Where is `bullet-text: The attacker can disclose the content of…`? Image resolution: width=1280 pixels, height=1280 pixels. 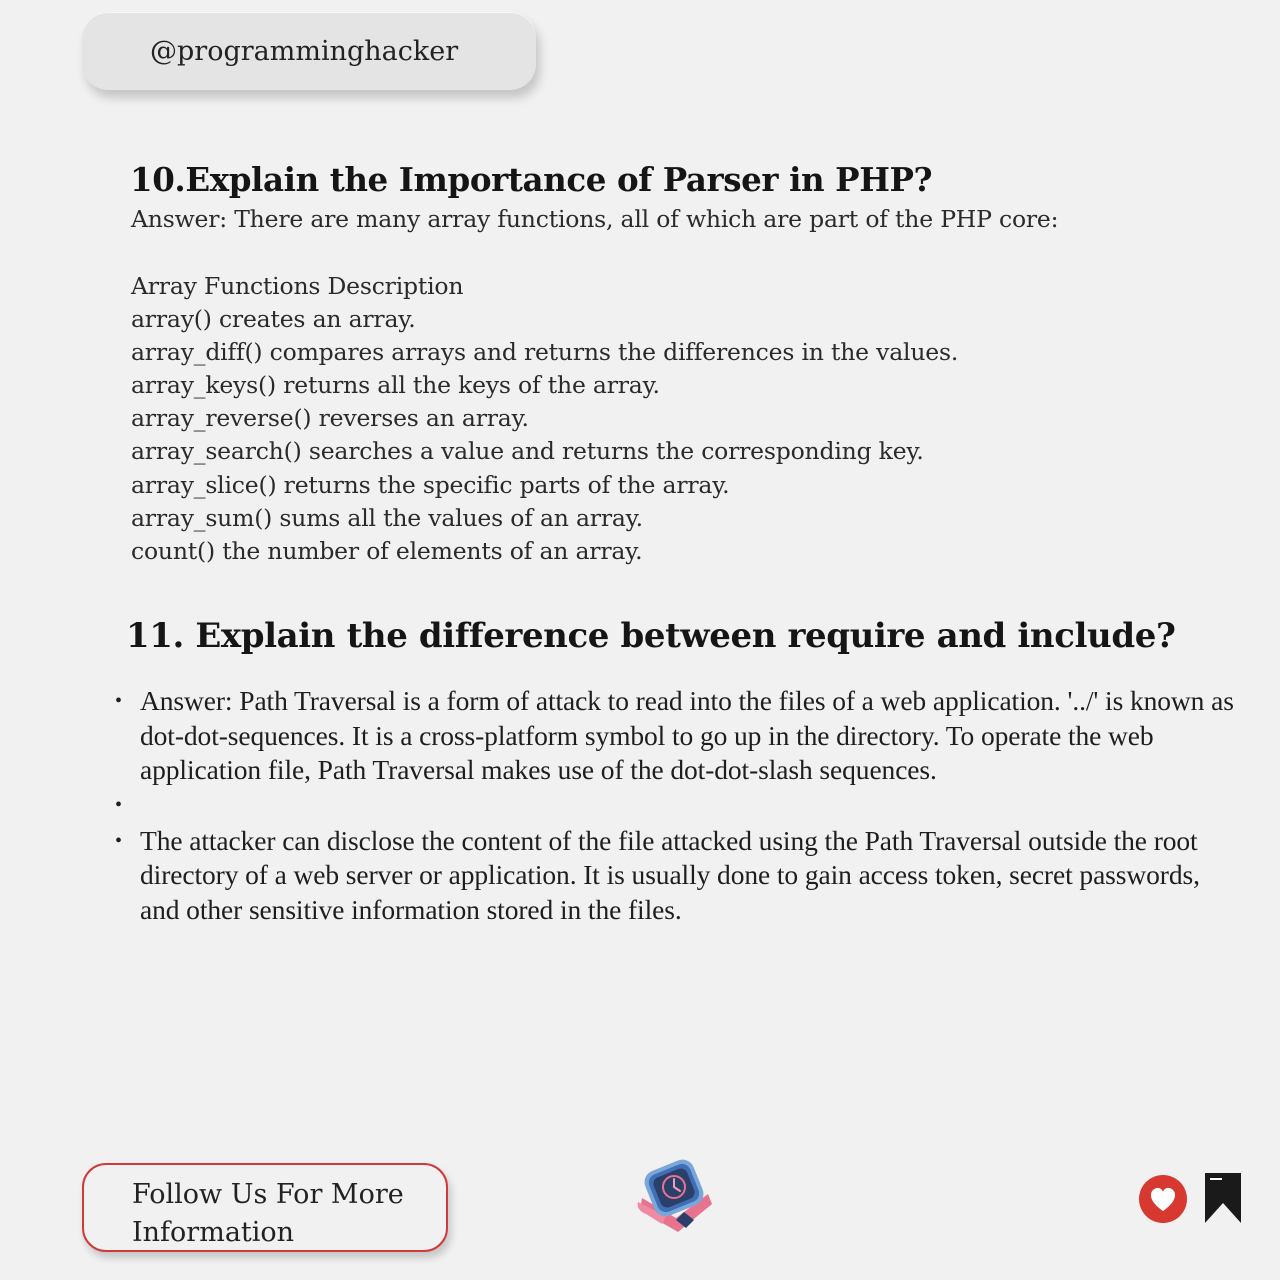
bullet-text: The attacker can disclose the content of… is located at coordinates (670, 874).